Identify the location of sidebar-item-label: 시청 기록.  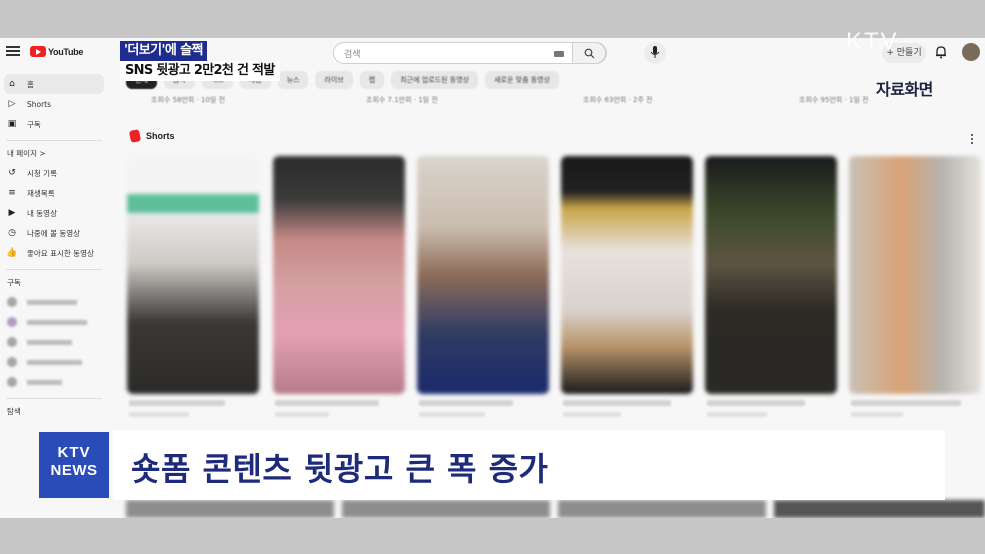
(42, 173).